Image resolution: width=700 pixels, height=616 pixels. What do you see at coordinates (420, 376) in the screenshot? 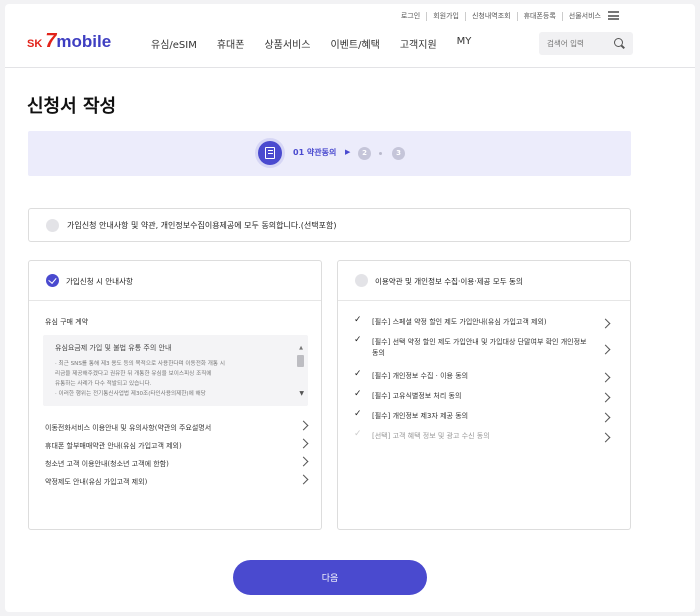
I see `terms-item-label: [필수] 개인정보 수집 · 이용 동의` at bounding box center [420, 376].